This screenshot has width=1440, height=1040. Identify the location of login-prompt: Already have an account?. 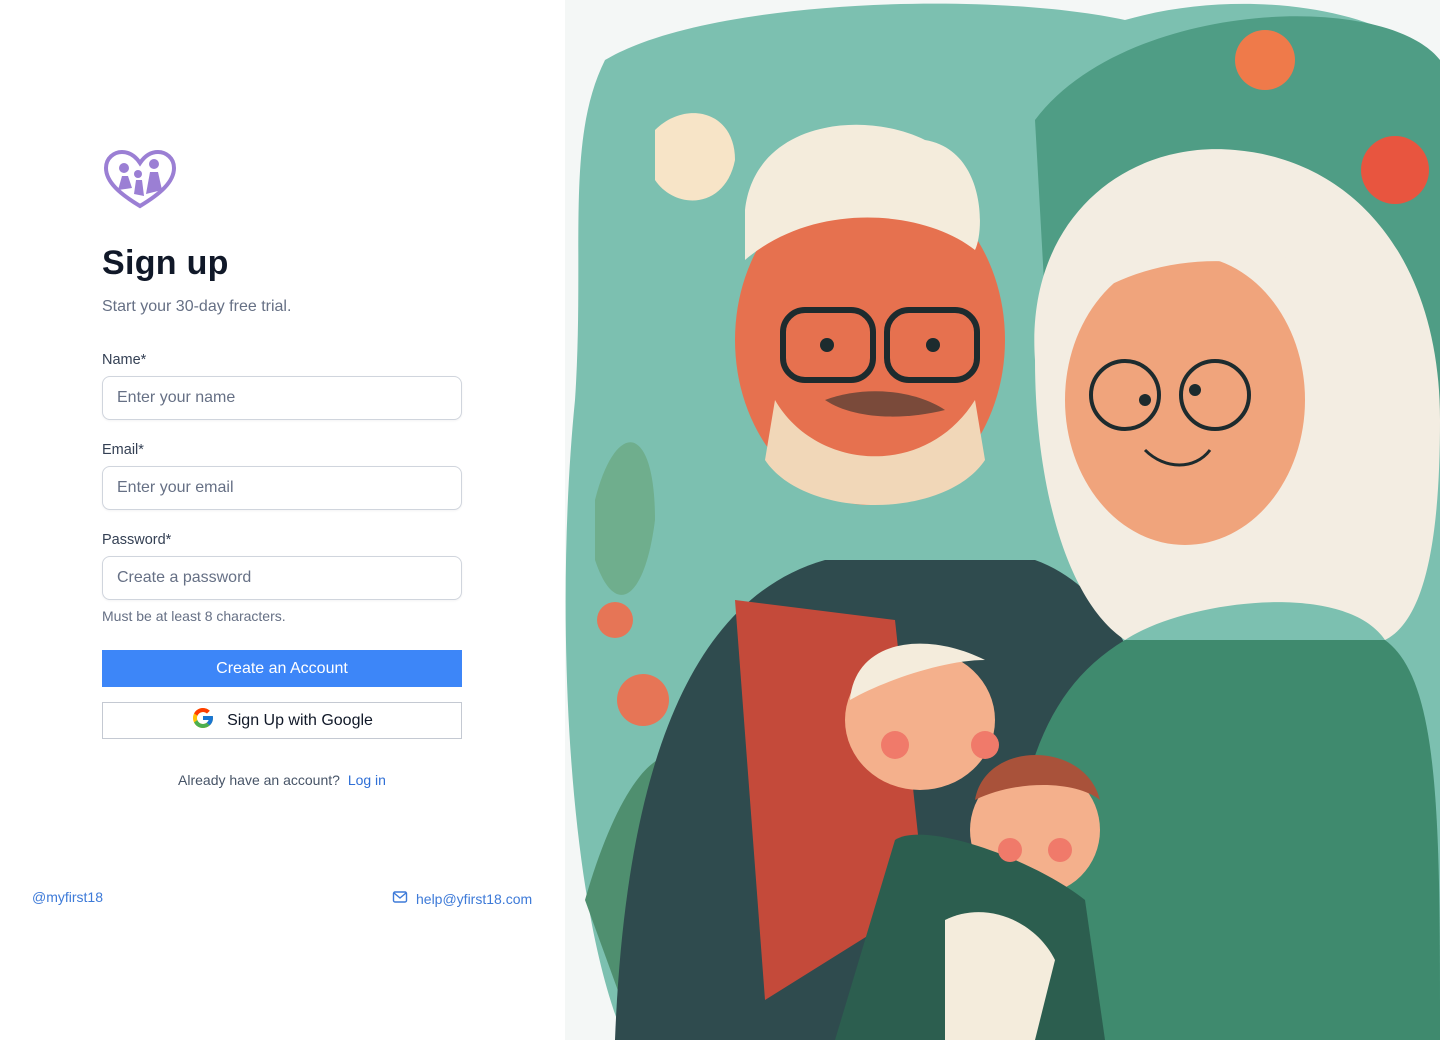
(259, 780).